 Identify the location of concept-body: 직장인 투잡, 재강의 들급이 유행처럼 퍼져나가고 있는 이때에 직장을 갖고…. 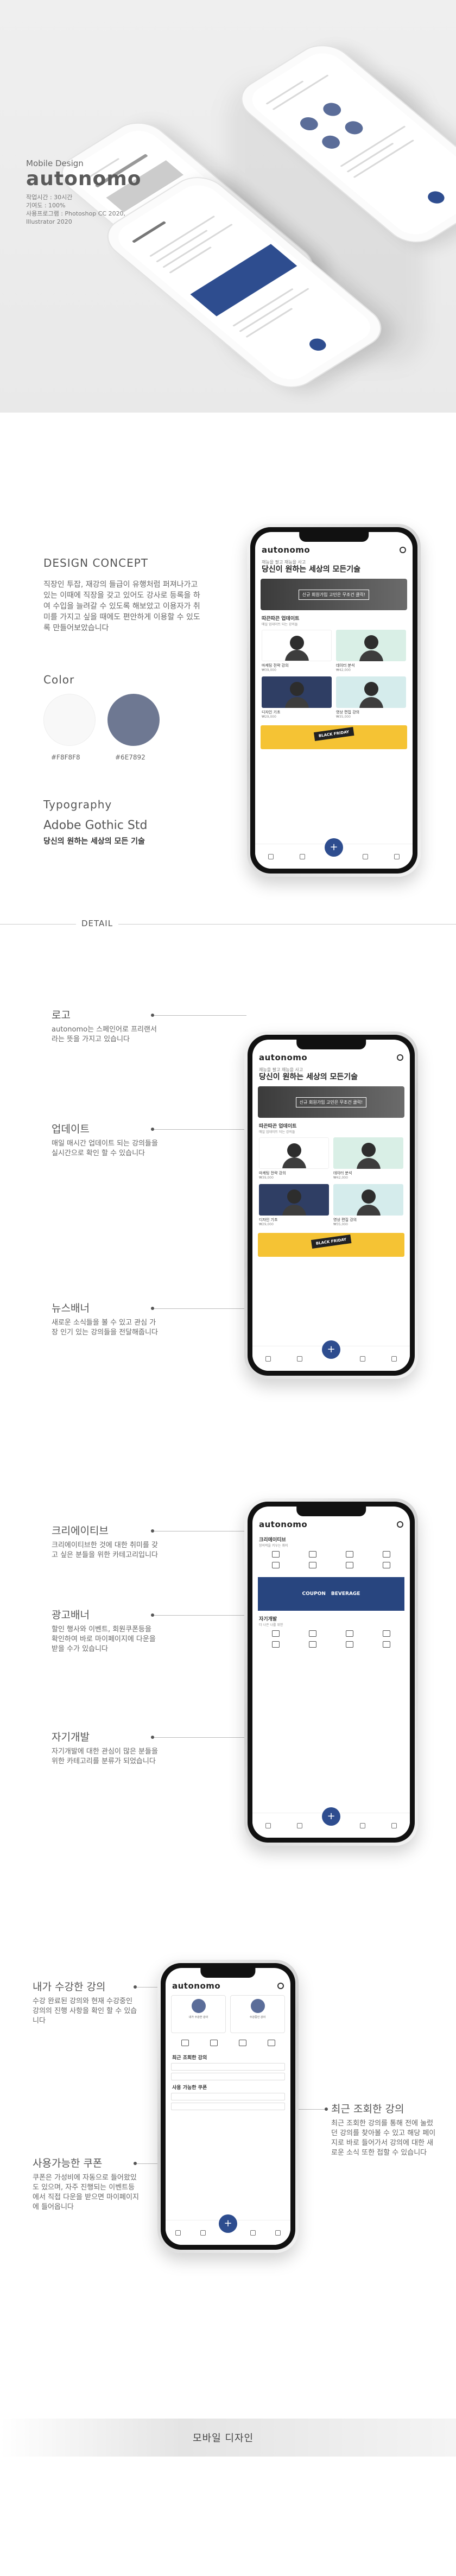
(121, 606).